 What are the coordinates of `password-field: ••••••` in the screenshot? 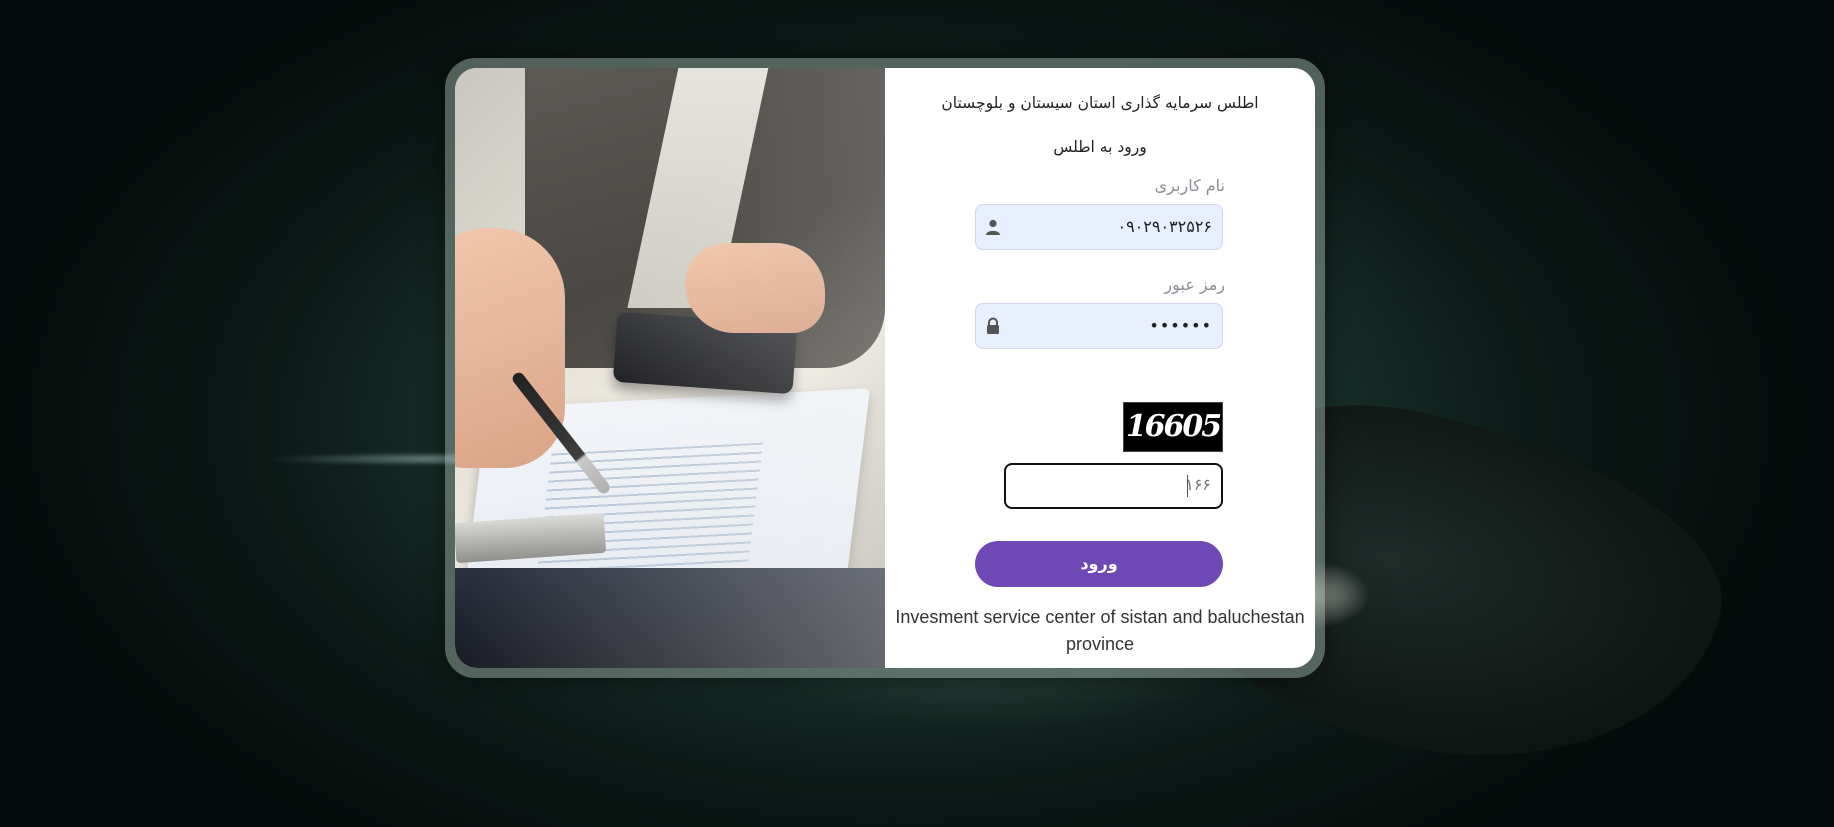 It's located at (1099, 326).